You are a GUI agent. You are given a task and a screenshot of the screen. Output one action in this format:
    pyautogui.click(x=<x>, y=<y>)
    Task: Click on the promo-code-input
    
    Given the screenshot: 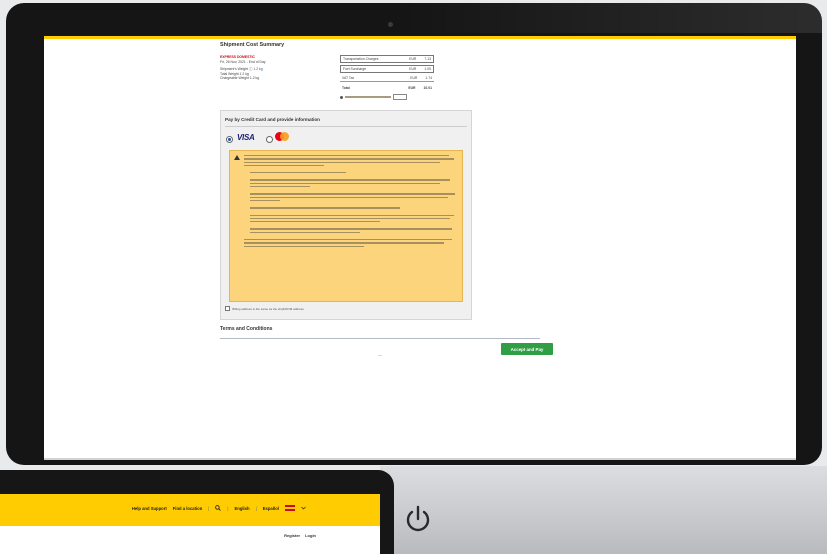 What is the action you would take?
    pyautogui.click(x=400, y=97)
    